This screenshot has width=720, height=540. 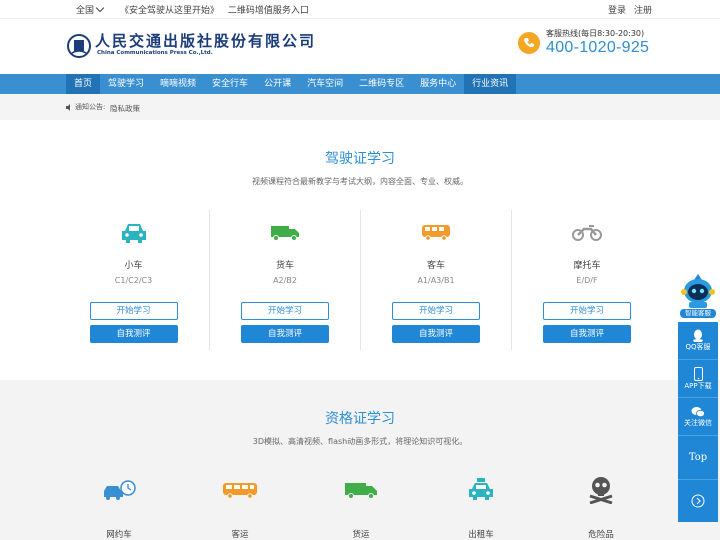 I want to click on promo-links: 《安全驾驶从这里开始》 二维码增值服务入口, so click(x=217, y=9).